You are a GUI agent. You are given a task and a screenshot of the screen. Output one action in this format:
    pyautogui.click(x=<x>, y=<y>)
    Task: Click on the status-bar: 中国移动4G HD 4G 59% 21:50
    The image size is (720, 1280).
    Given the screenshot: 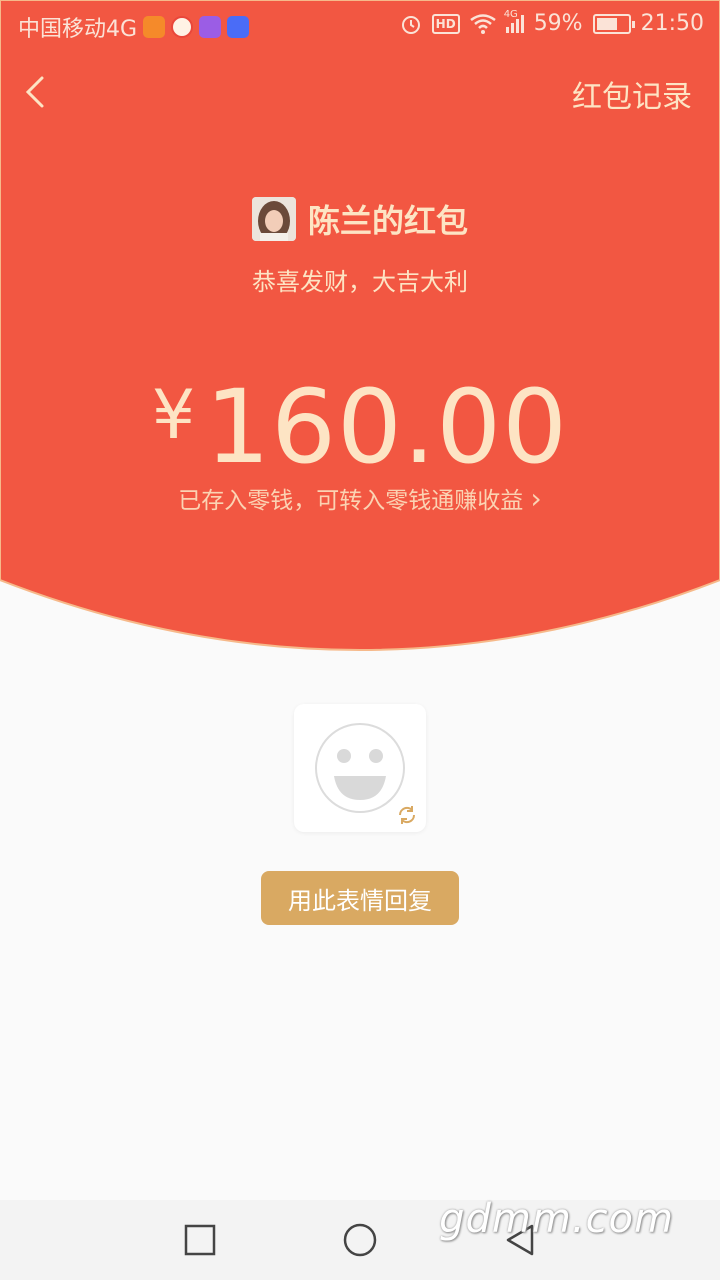 What is the action you would take?
    pyautogui.click(x=360, y=25)
    